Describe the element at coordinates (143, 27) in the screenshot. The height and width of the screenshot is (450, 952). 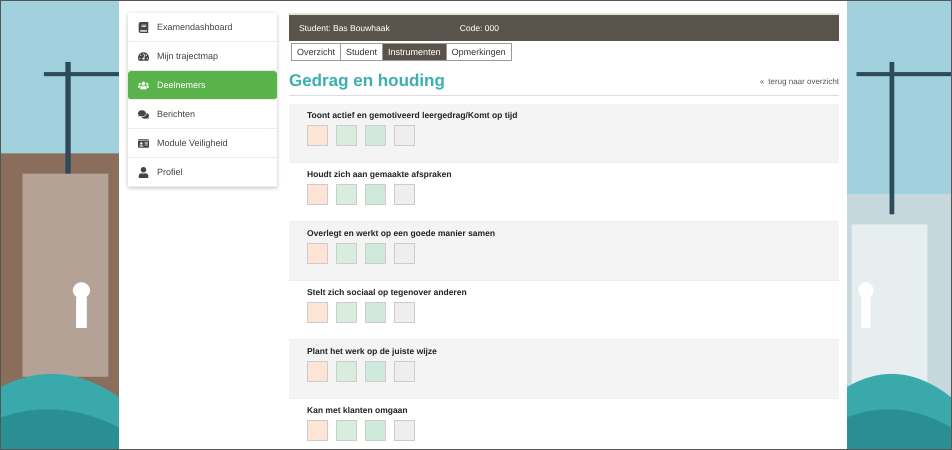
I see `book-icon` at that location.